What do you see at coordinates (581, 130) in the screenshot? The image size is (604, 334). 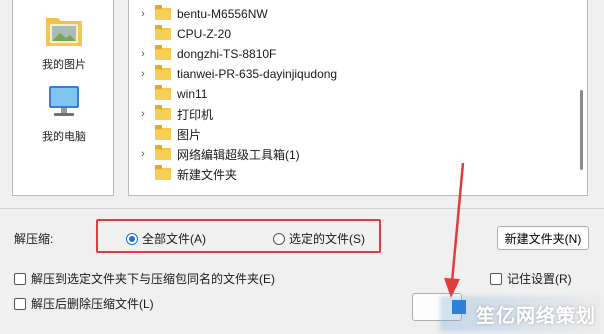 I see `vertical-scrollbar` at bounding box center [581, 130].